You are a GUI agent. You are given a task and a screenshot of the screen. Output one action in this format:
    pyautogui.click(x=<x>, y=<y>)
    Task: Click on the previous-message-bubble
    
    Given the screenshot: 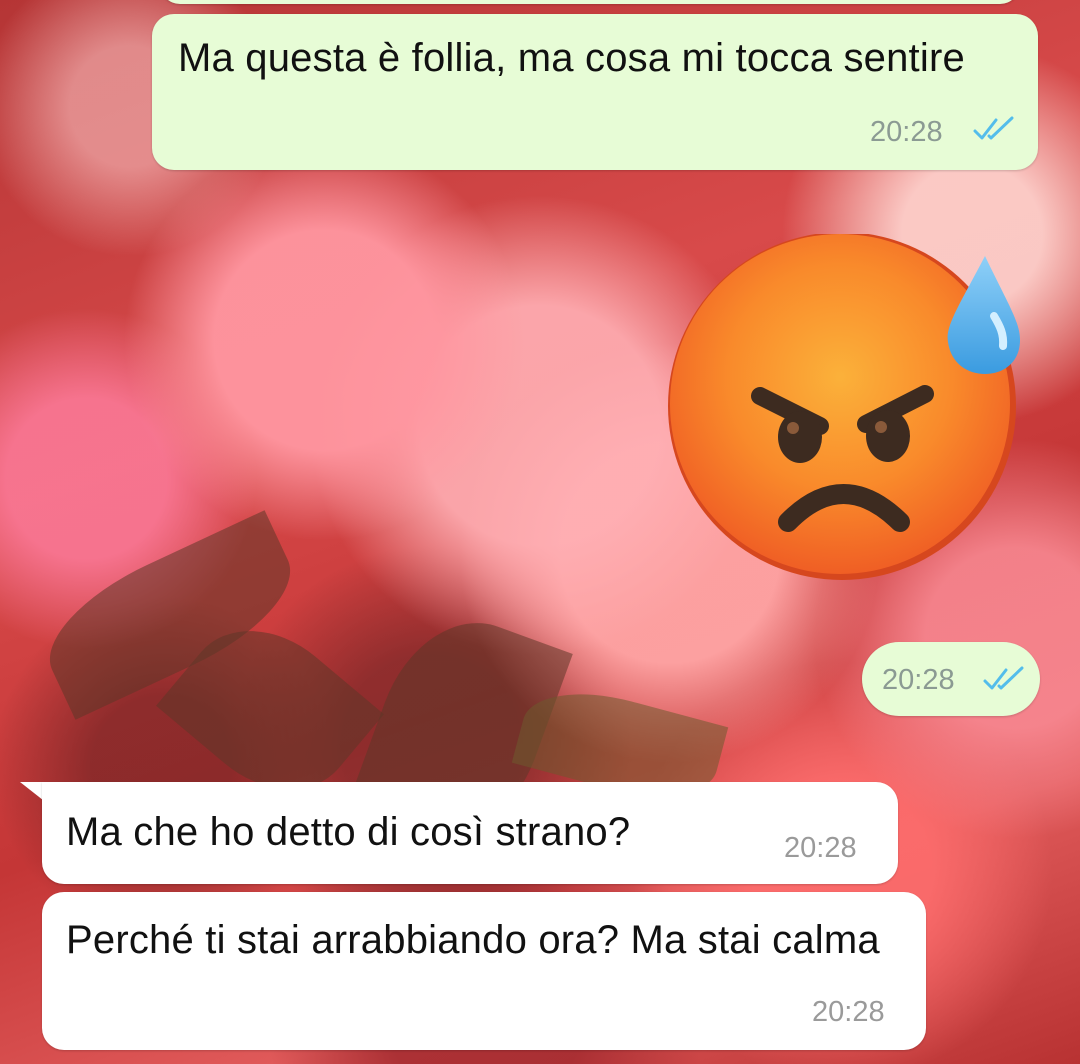 What is the action you would take?
    pyautogui.click(x=590, y=2)
    